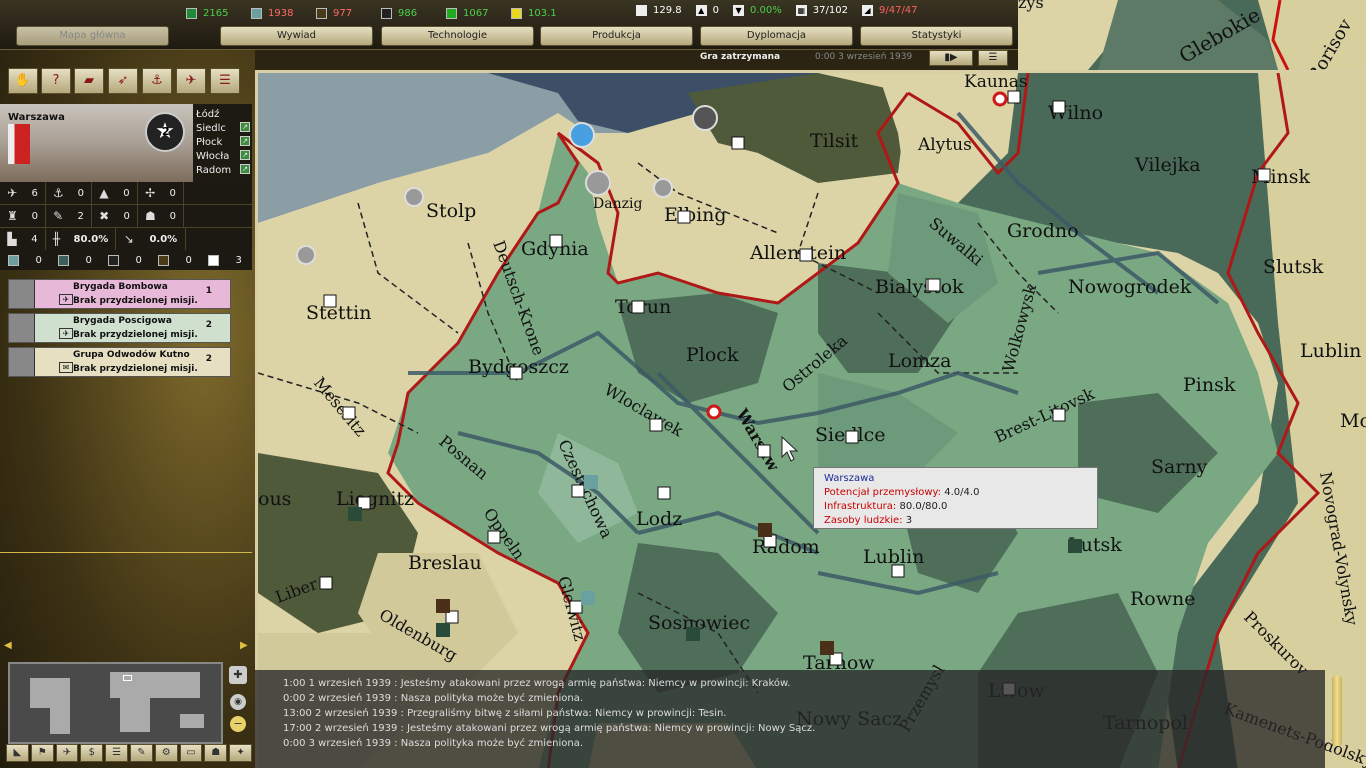  I want to click on minimap, so click(115, 703).